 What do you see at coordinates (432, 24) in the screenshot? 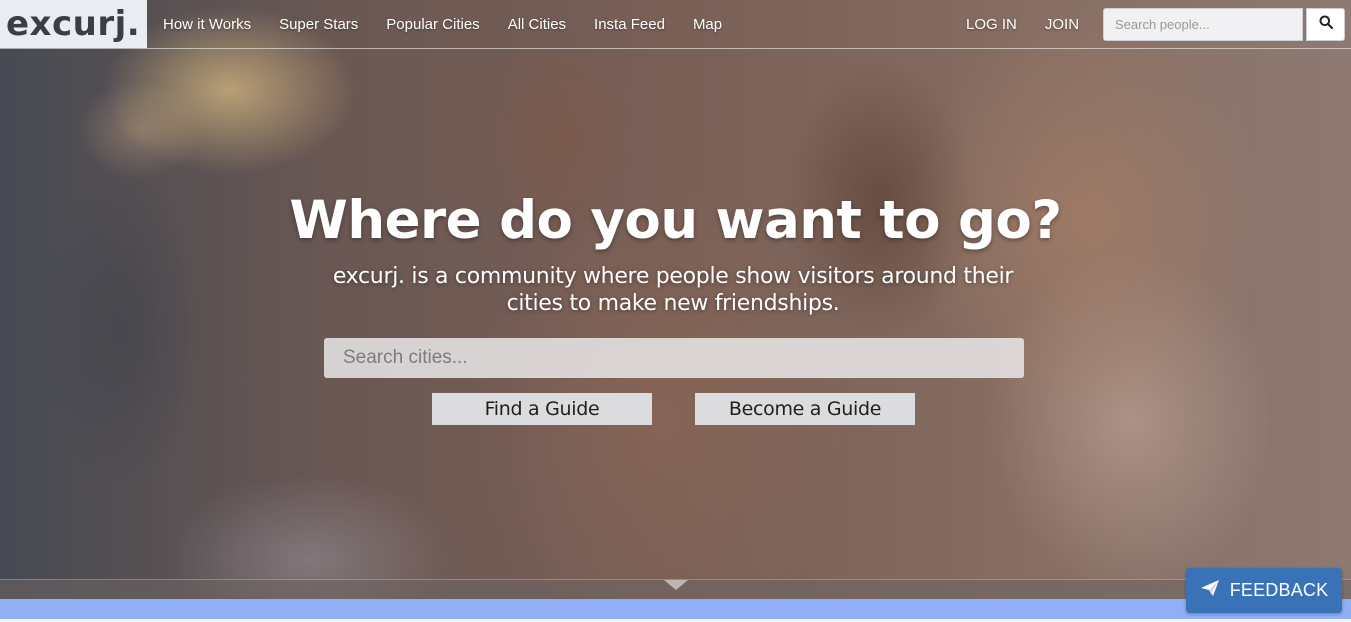
I see `nav-popular-cities: Popular Cities` at bounding box center [432, 24].